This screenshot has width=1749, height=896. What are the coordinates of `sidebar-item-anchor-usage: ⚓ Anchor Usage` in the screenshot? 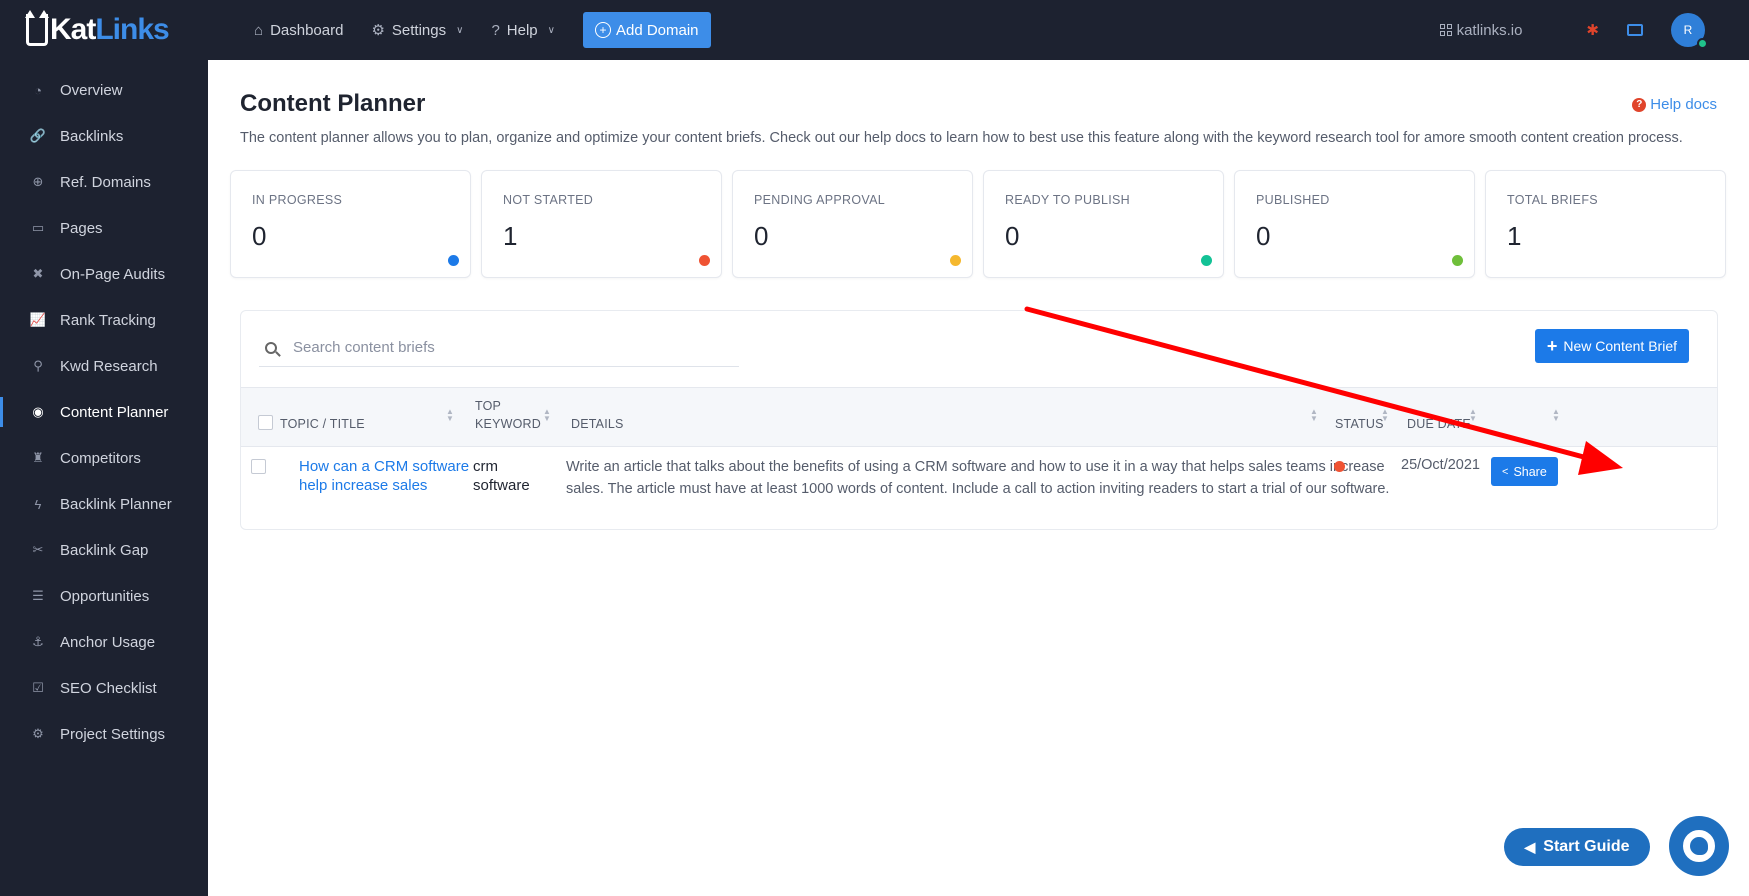 It's located at (104, 642).